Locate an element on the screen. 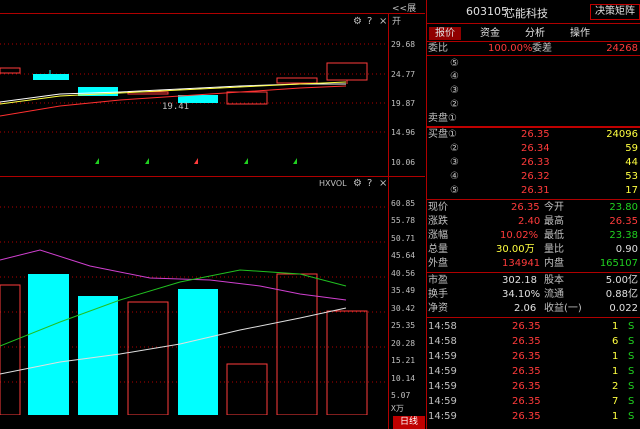 Image resolution: width=640 pixels, height=429 pixels. tab-quote: 报价 is located at coordinates (445, 33).